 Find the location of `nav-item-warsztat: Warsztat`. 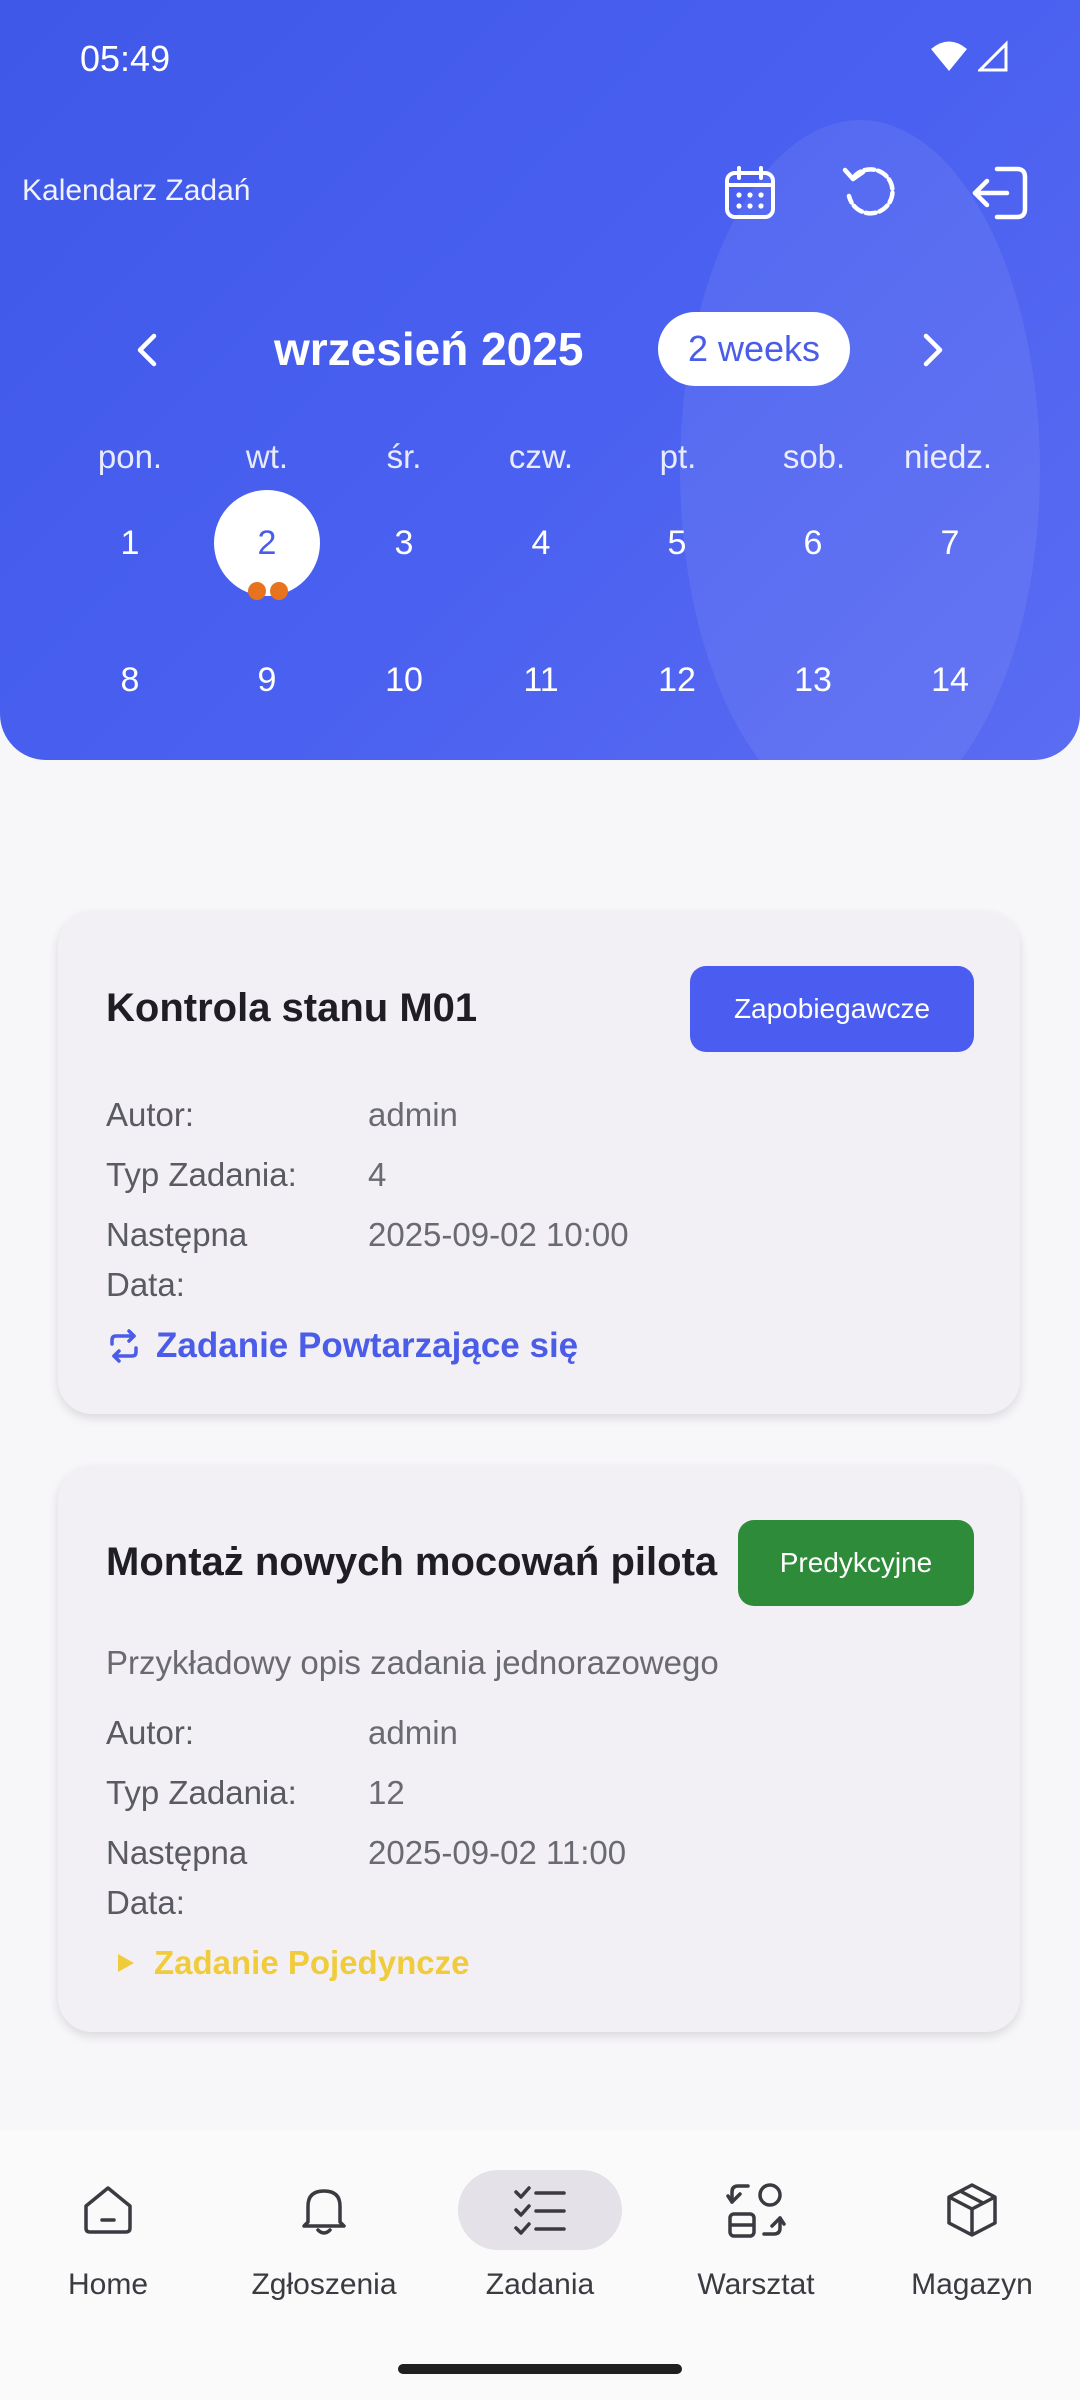

nav-item-warsztat: Warsztat is located at coordinates (756, 2245).